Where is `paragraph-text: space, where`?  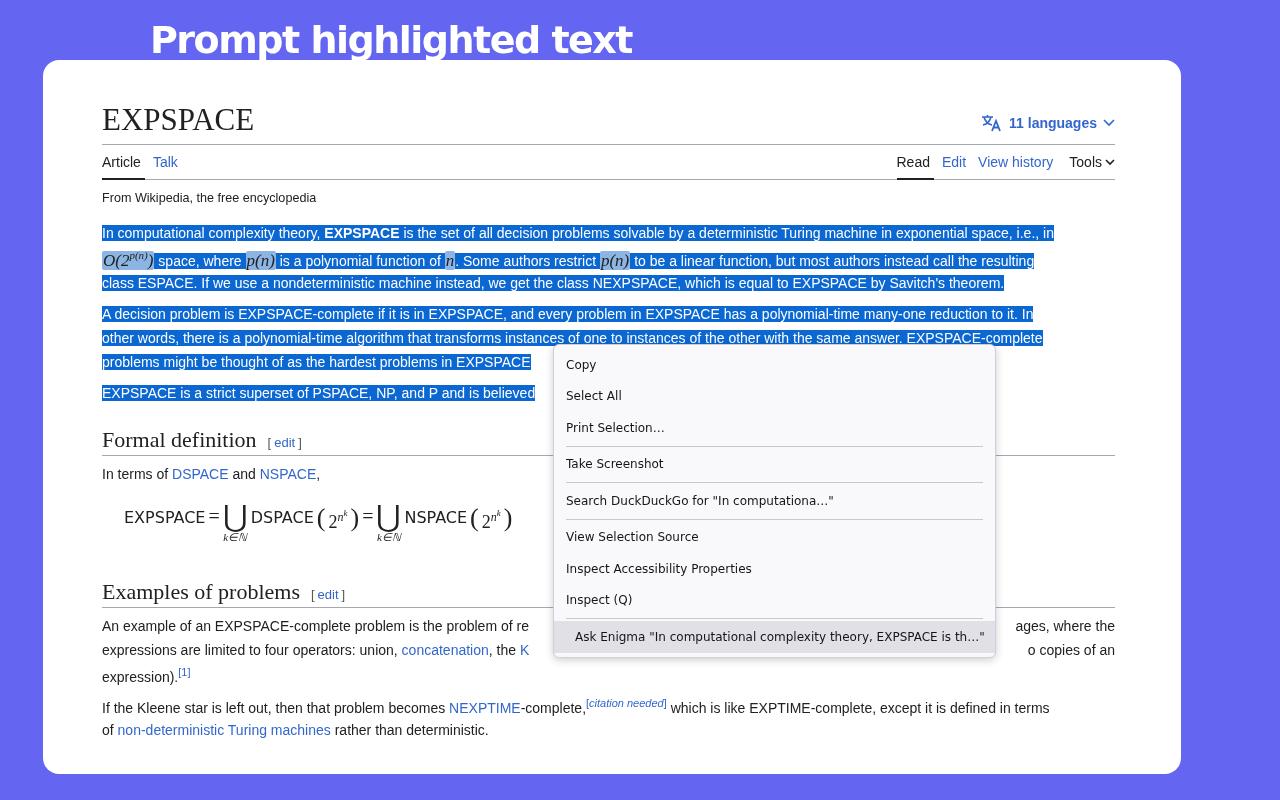 paragraph-text: space, where is located at coordinates (200, 260).